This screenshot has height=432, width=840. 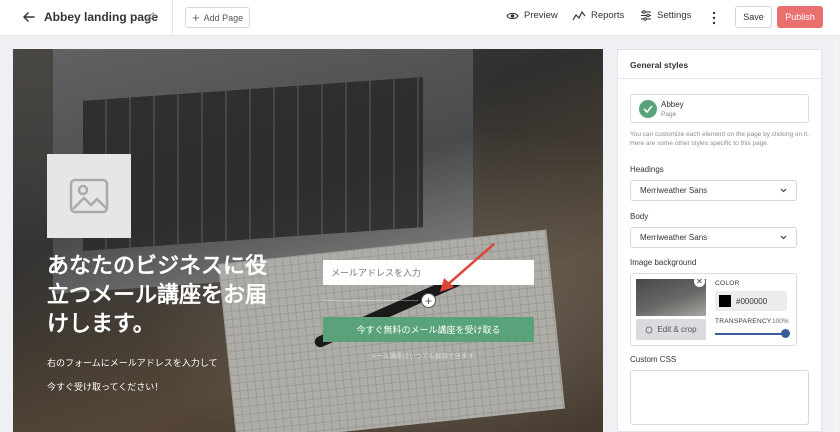 What do you see at coordinates (608, 15) in the screenshot?
I see `reports-label: Reports` at bounding box center [608, 15].